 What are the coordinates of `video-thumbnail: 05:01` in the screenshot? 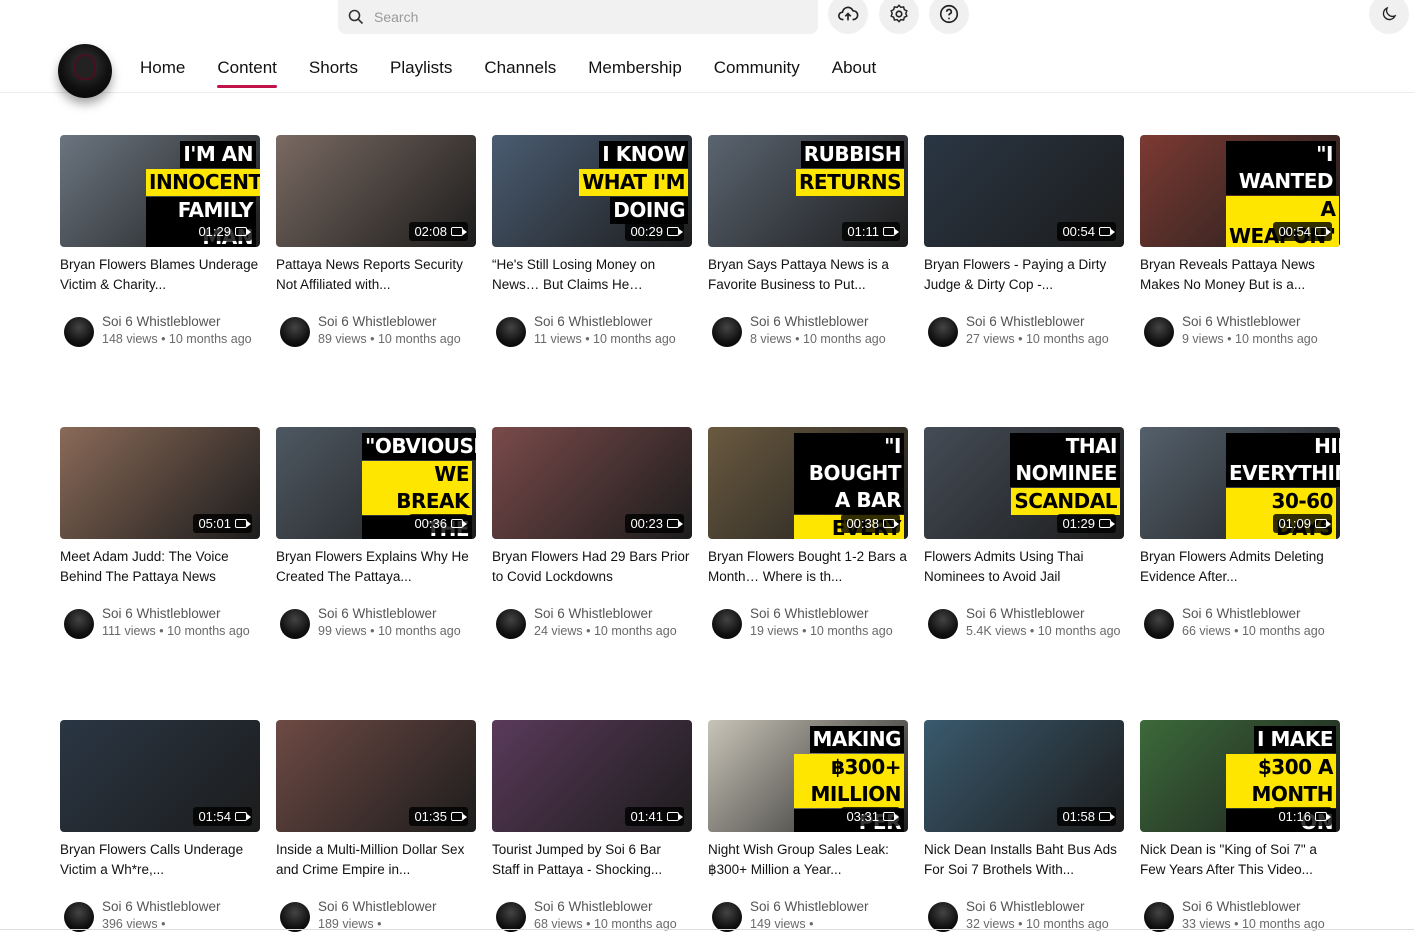 It's located at (160, 483).